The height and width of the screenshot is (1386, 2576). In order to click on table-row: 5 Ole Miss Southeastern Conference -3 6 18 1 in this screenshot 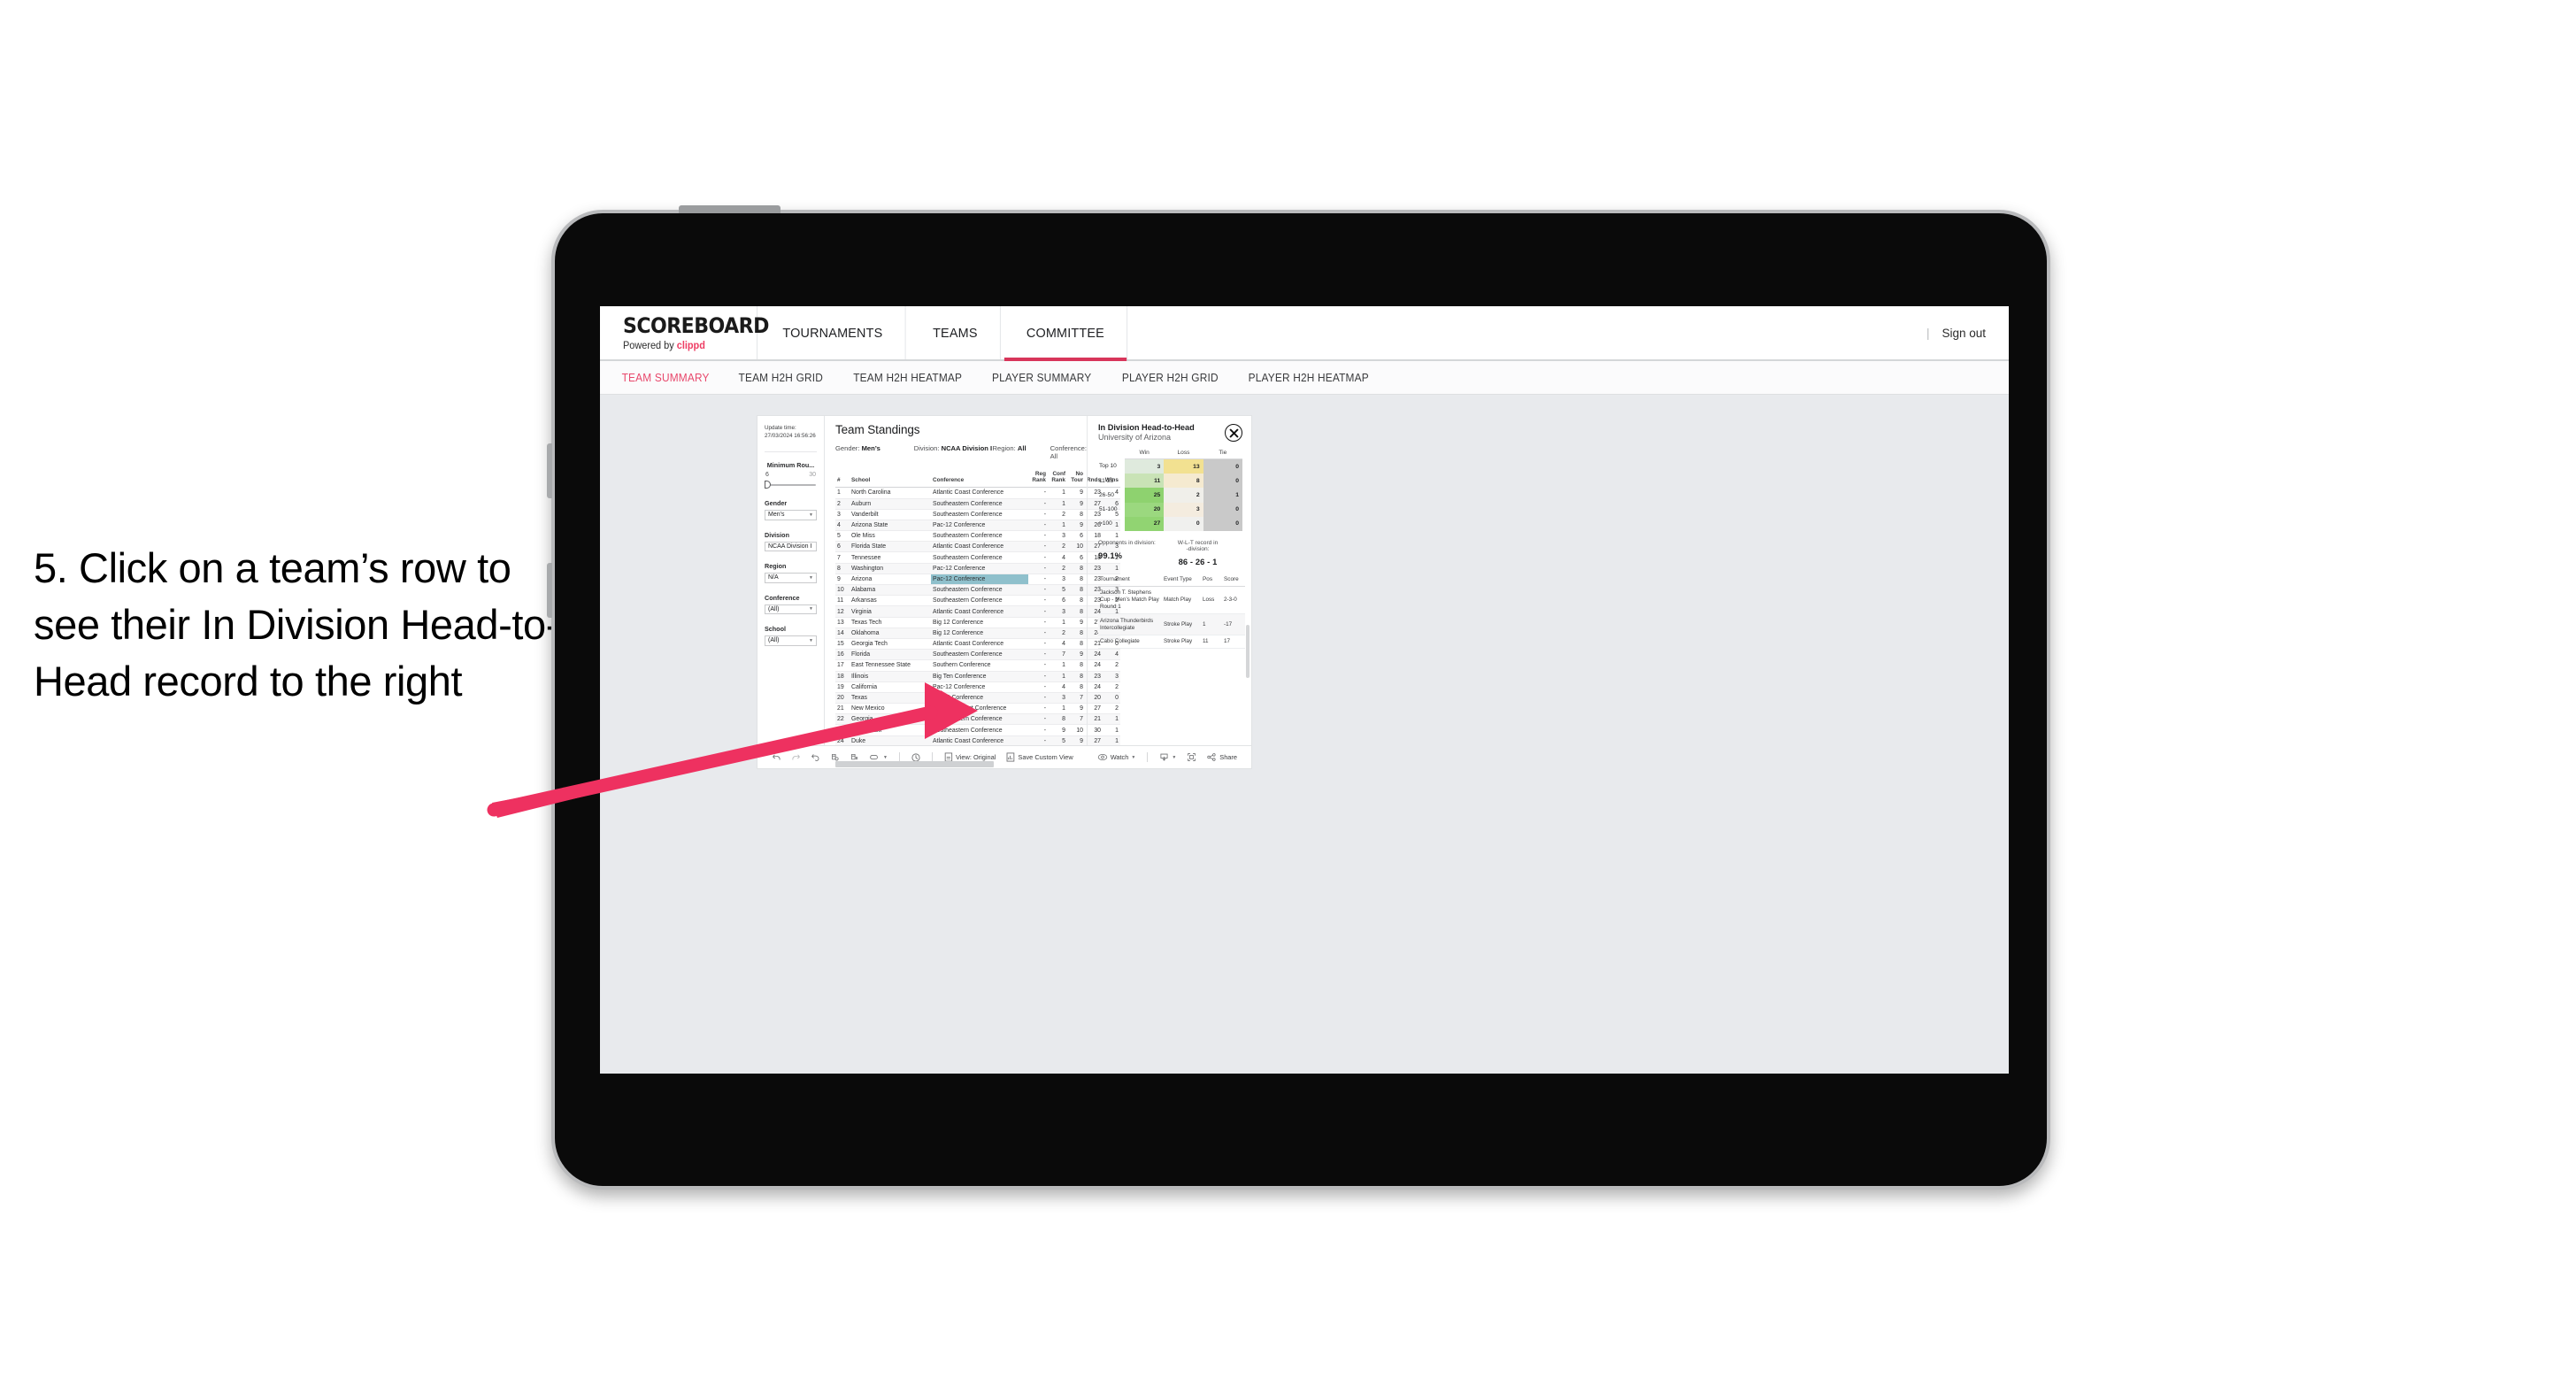, I will do `click(977, 536)`.